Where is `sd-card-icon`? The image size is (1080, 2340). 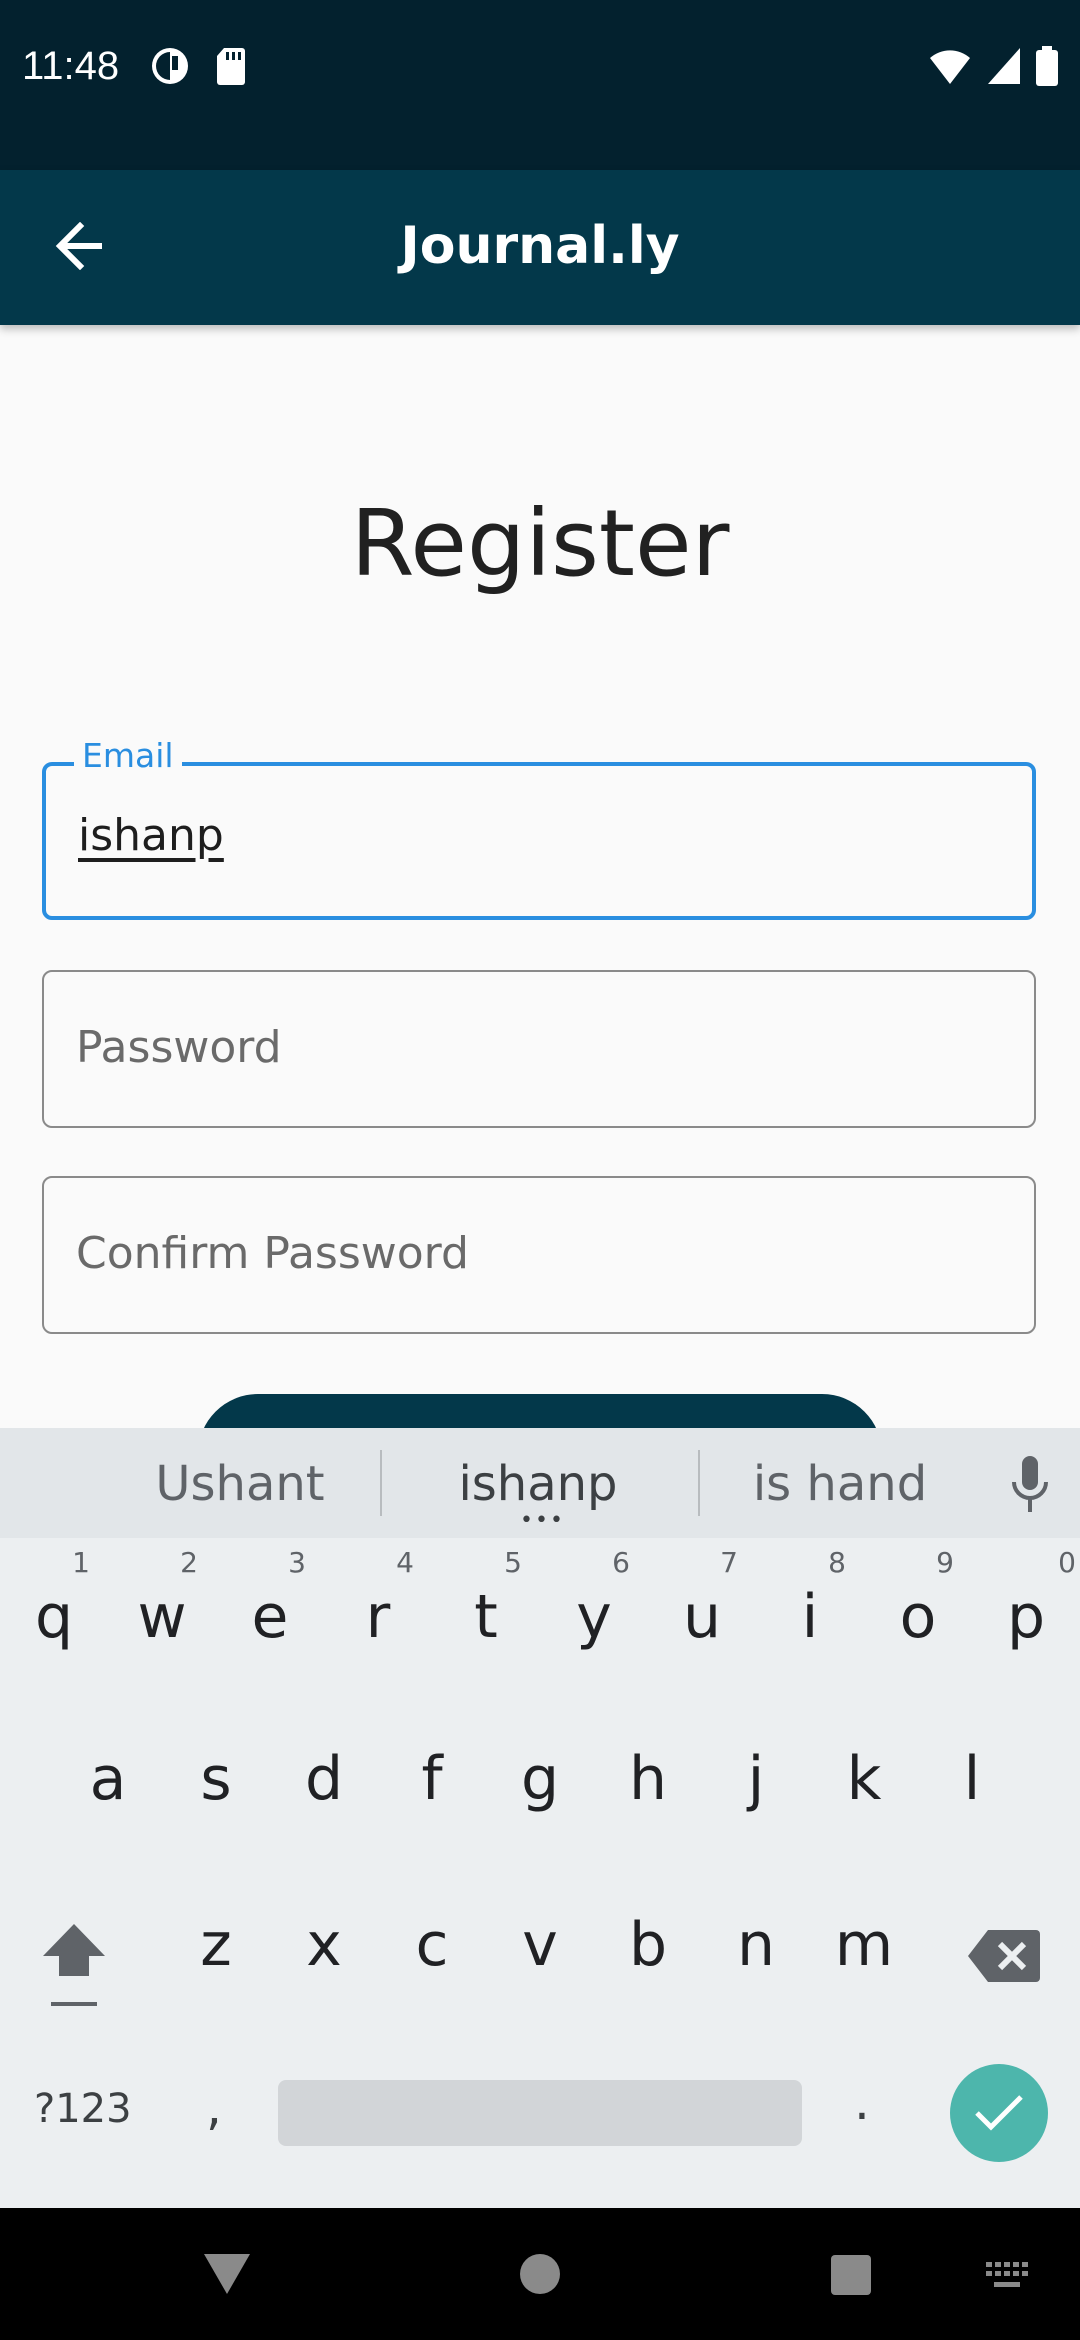 sd-card-icon is located at coordinates (231, 66).